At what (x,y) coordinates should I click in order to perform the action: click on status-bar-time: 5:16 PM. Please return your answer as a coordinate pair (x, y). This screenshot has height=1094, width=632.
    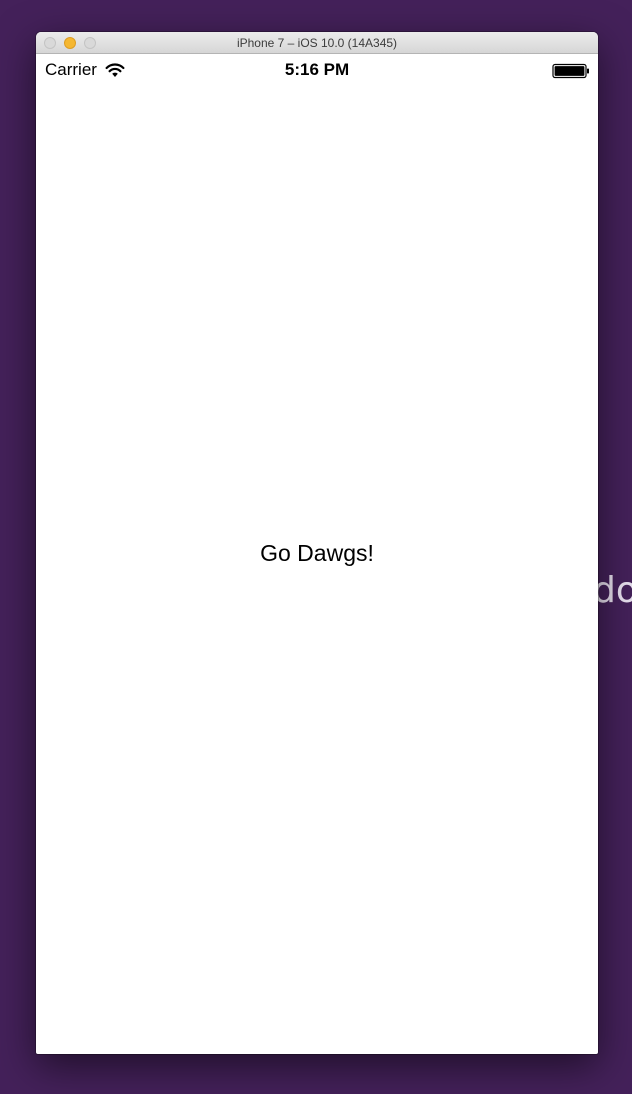
    Looking at the image, I should click on (317, 69).